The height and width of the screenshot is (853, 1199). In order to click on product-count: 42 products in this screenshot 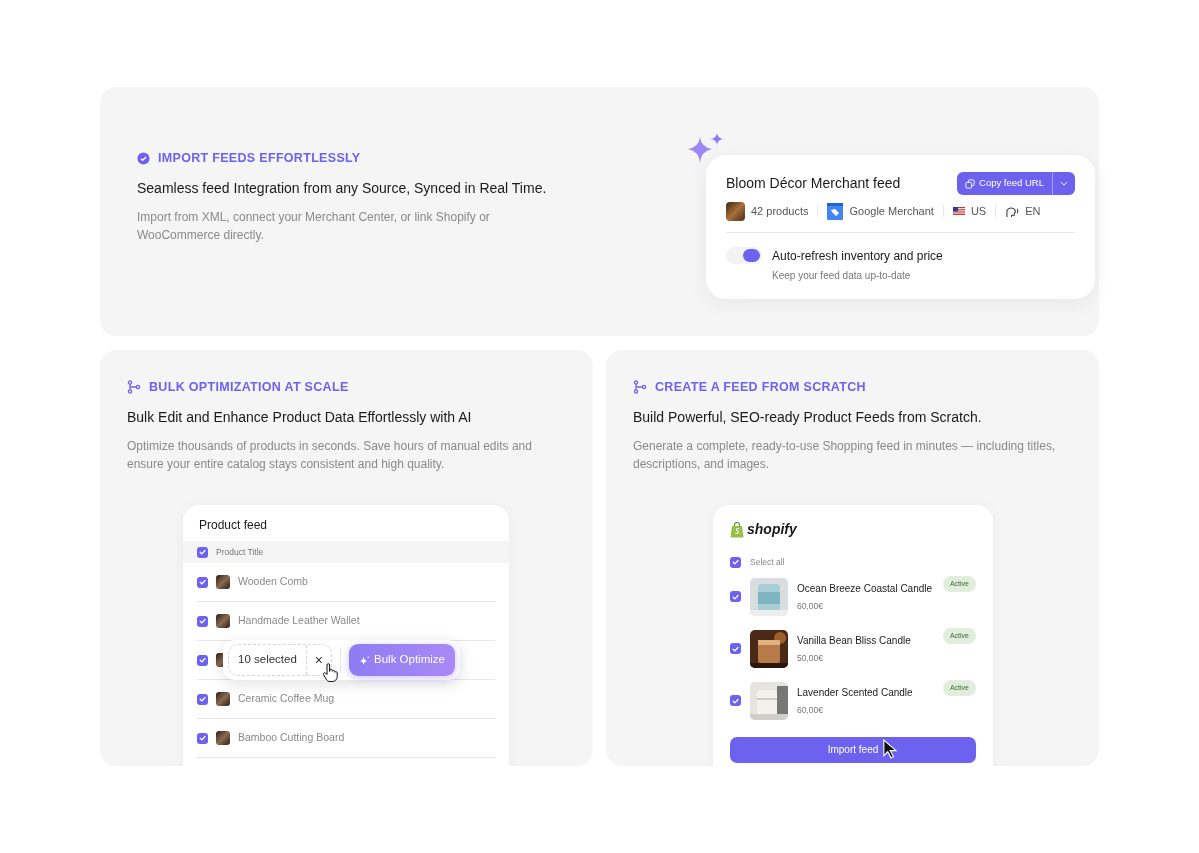, I will do `click(780, 211)`.